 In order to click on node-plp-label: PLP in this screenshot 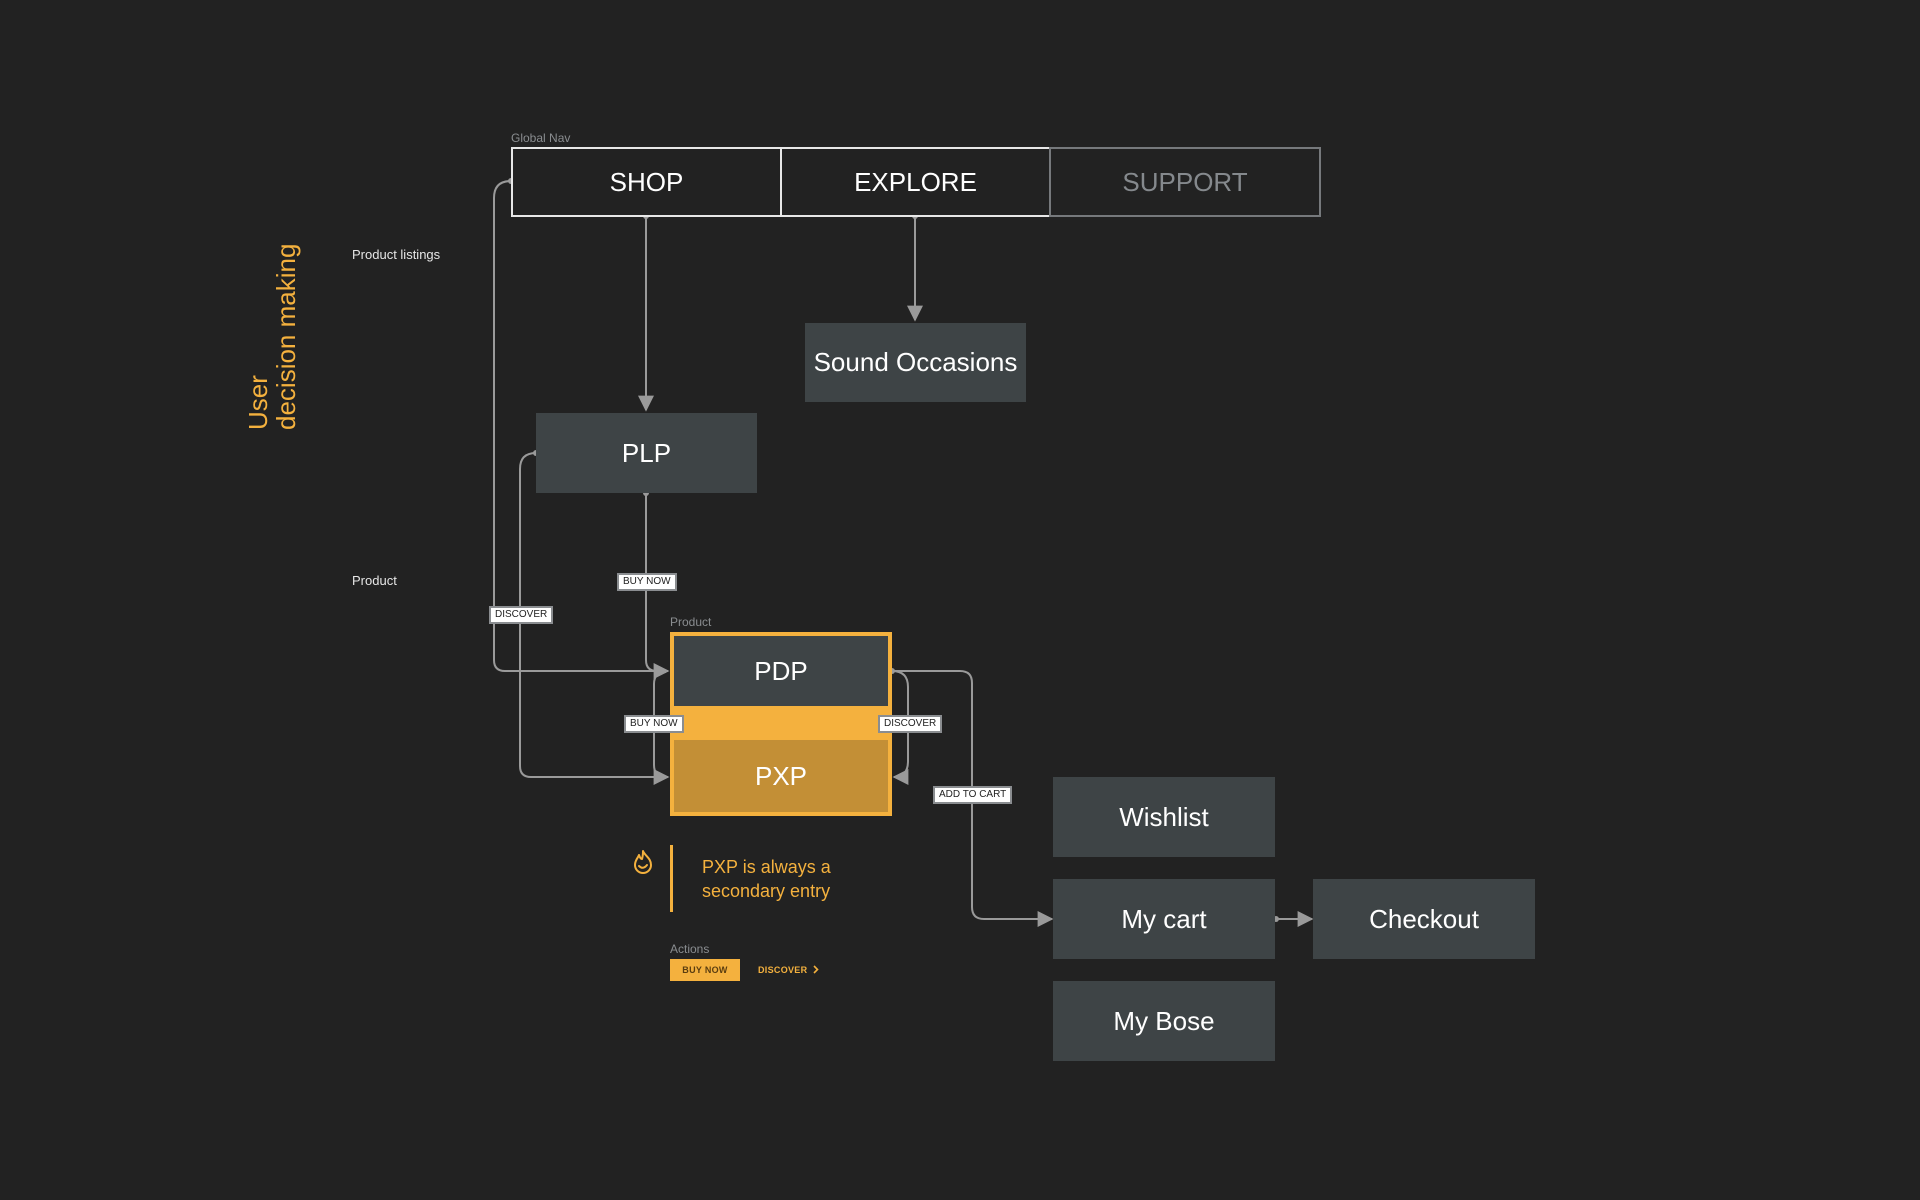, I will do `click(646, 452)`.